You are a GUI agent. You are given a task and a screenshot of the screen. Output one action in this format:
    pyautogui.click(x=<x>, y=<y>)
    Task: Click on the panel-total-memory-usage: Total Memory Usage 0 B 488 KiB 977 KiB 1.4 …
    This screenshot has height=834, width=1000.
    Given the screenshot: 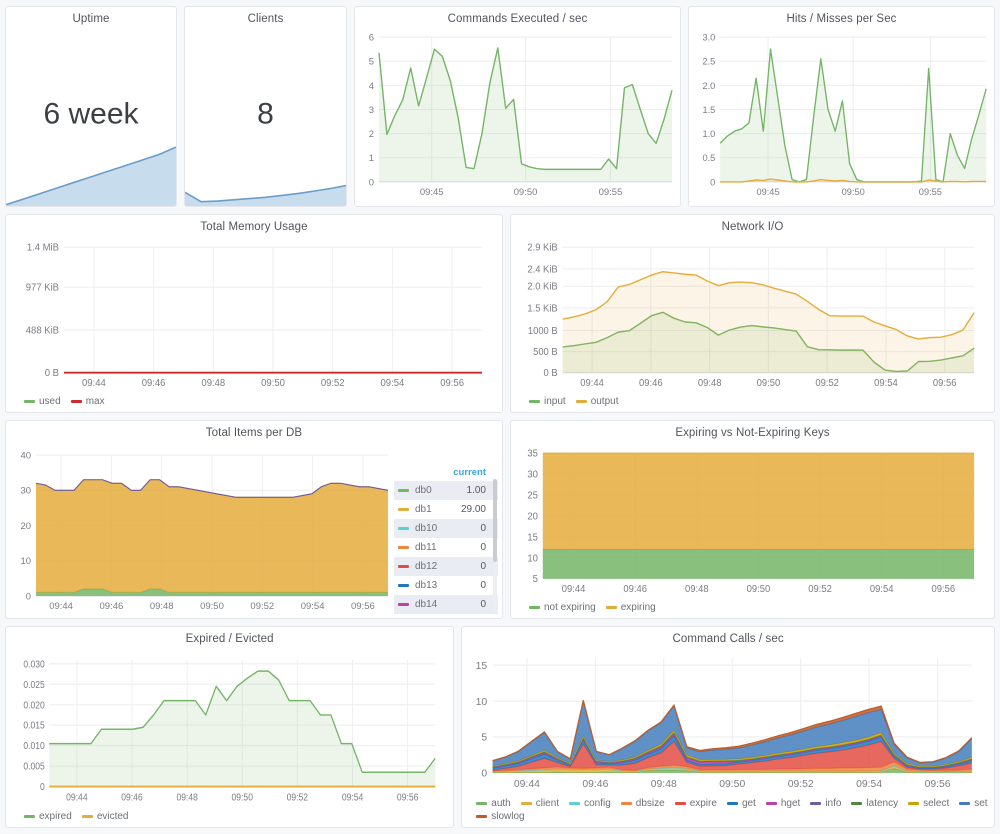 What is the action you would take?
    pyautogui.click(x=254, y=314)
    